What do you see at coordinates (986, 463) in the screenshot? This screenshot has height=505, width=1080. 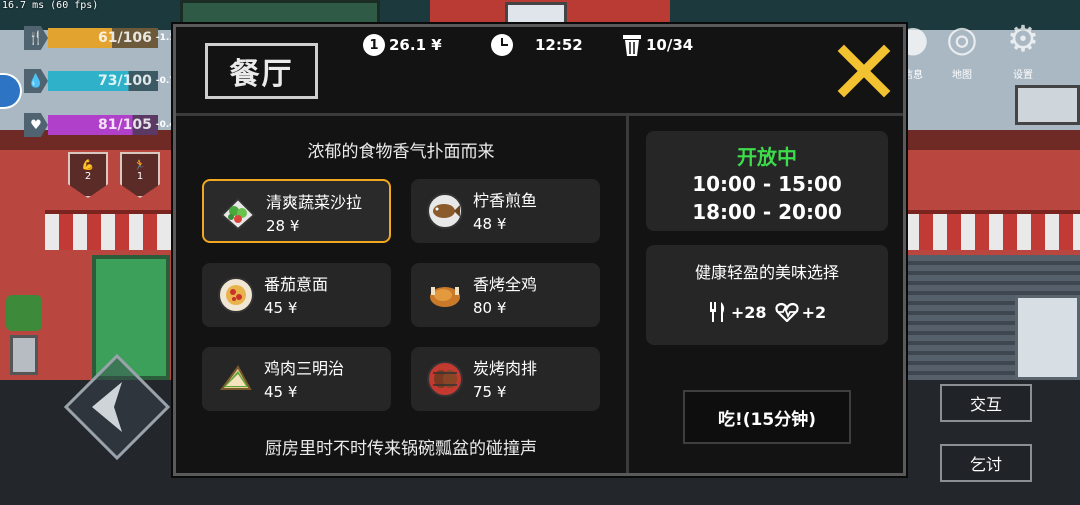 I see `beg-button: 乞讨` at bounding box center [986, 463].